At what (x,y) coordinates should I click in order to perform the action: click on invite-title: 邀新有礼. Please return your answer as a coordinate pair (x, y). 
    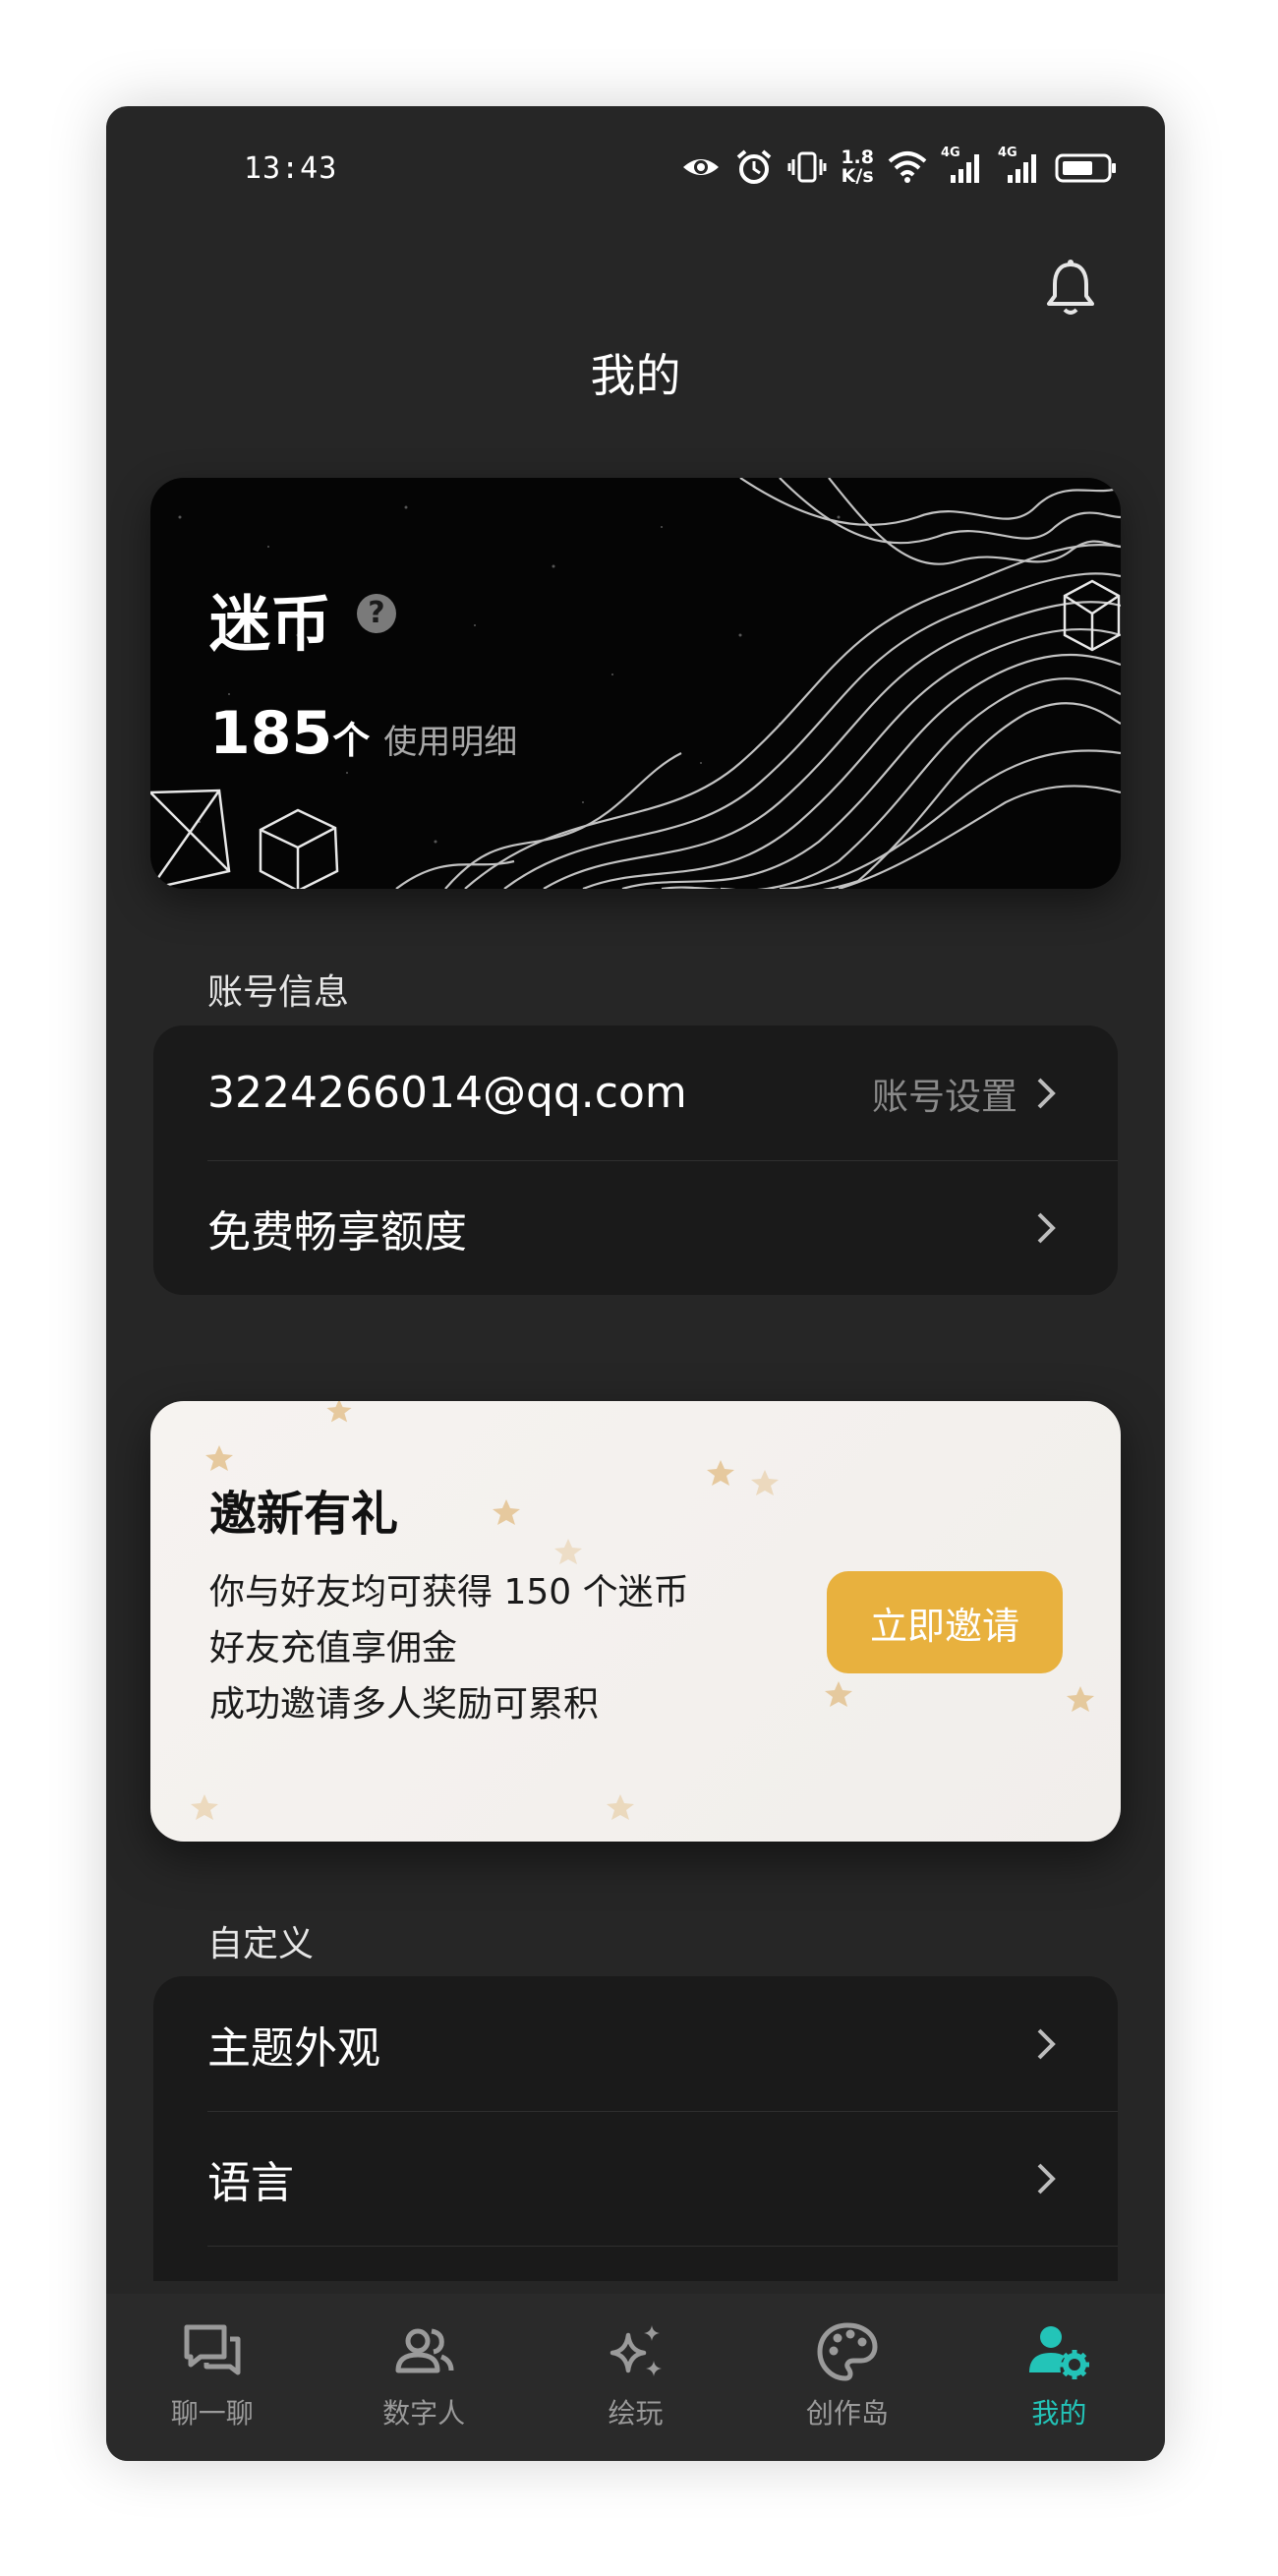
    Looking at the image, I should click on (304, 1514).